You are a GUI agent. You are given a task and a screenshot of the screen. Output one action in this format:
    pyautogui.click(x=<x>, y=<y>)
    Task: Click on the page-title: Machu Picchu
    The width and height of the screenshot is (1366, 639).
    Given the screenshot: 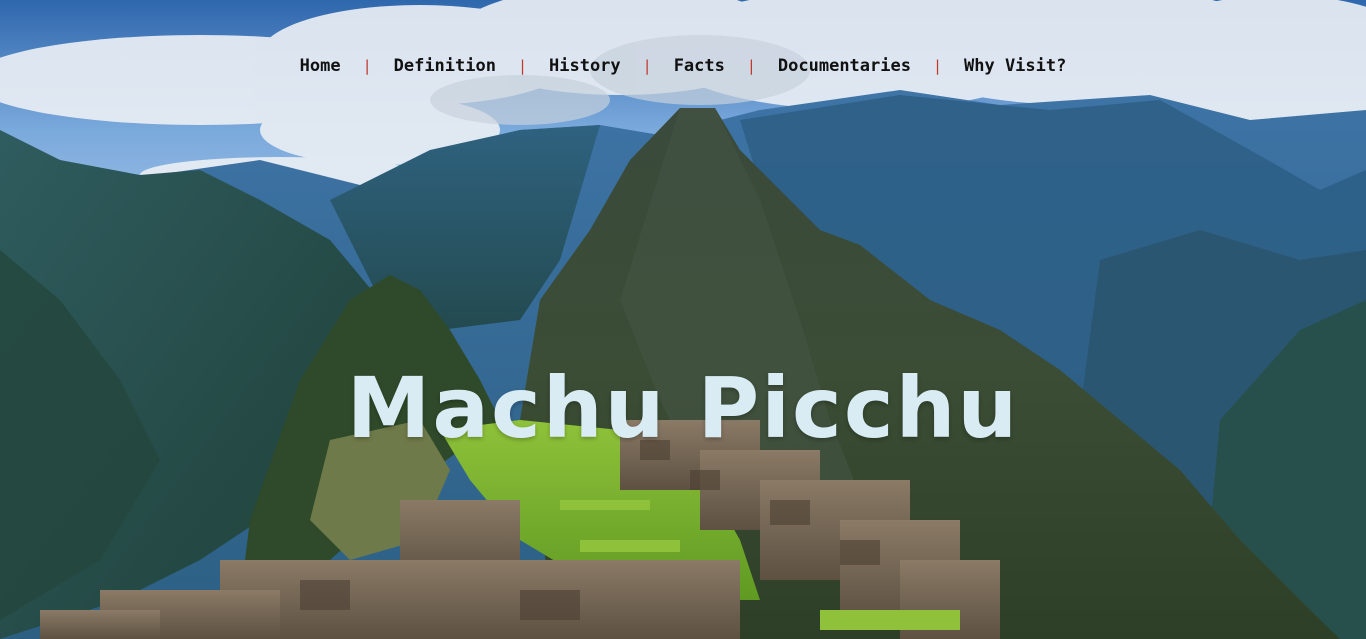 What is the action you would take?
    pyautogui.click(x=683, y=408)
    